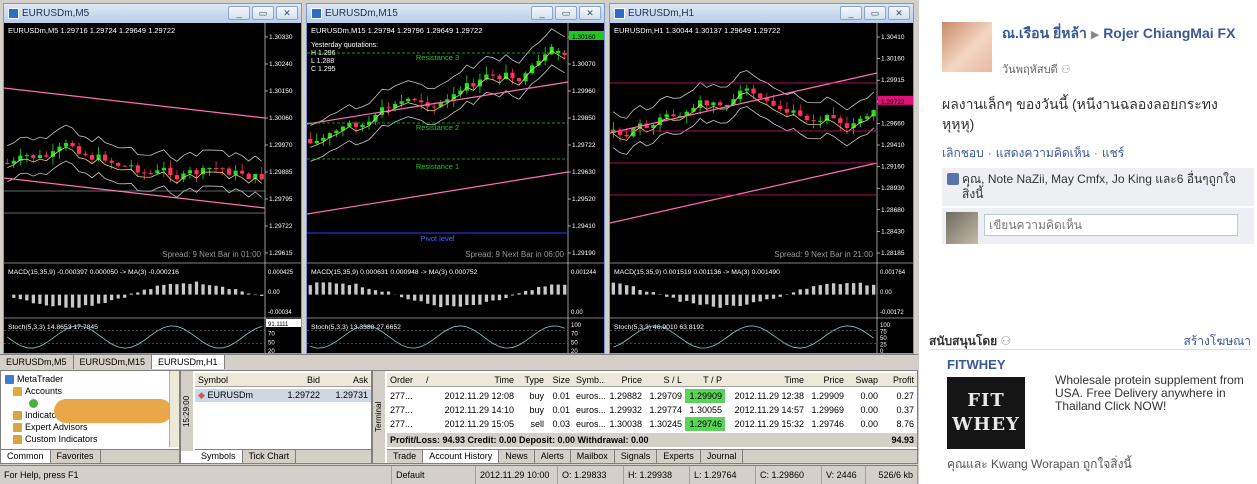 Image resolution: width=1257 pixels, height=484 pixels. Describe the element at coordinates (899, 379) in the screenshot. I see `col-profit: Profit` at that location.